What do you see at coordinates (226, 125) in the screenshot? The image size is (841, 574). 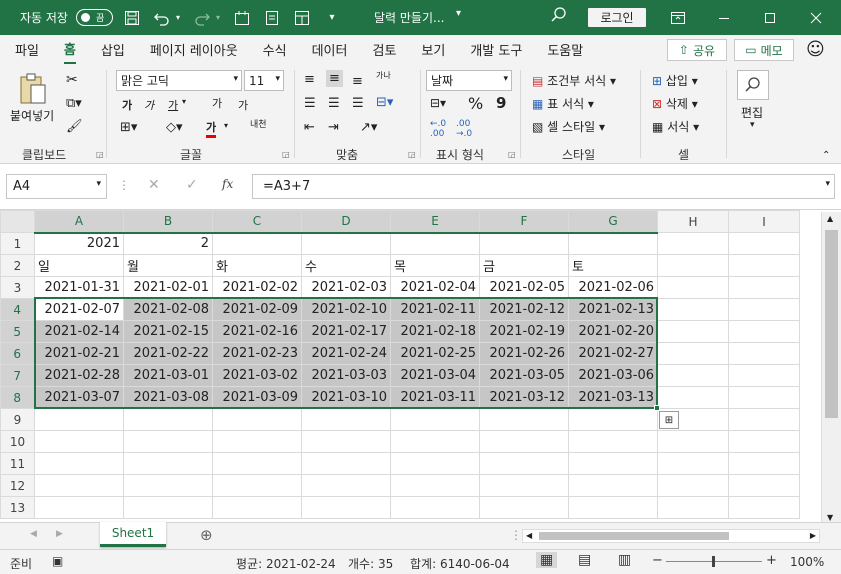 I see `font-color-dropdown-icon: ▾` at bounding box center [226, 125].